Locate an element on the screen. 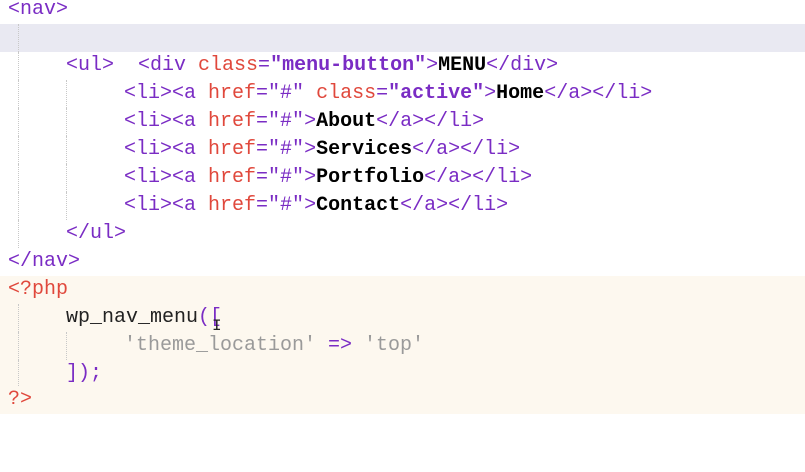 The image size is (805, 472). attr-value: active is located at coordinates (436, 93).